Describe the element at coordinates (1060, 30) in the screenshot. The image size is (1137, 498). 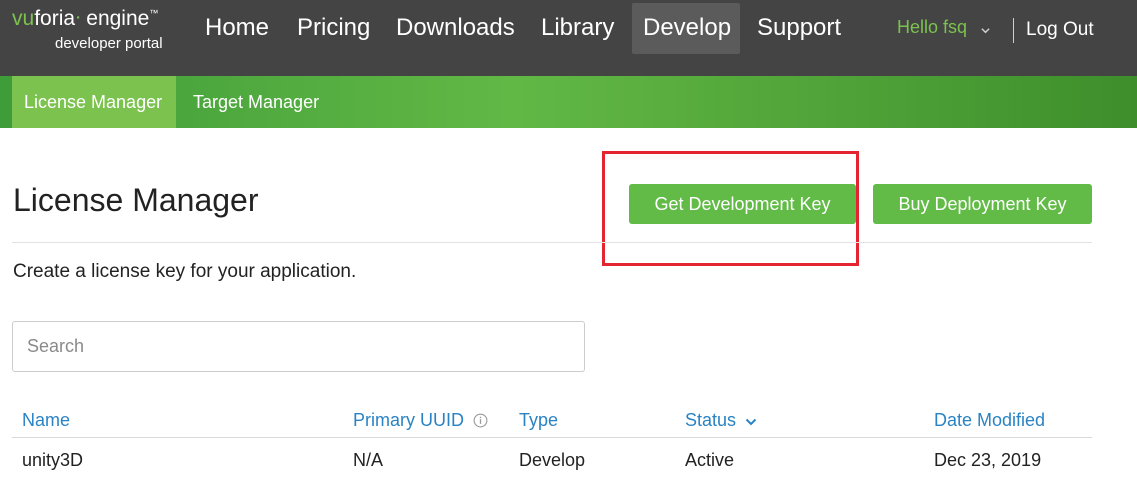
I see `logout-link: Log Out` at that location.